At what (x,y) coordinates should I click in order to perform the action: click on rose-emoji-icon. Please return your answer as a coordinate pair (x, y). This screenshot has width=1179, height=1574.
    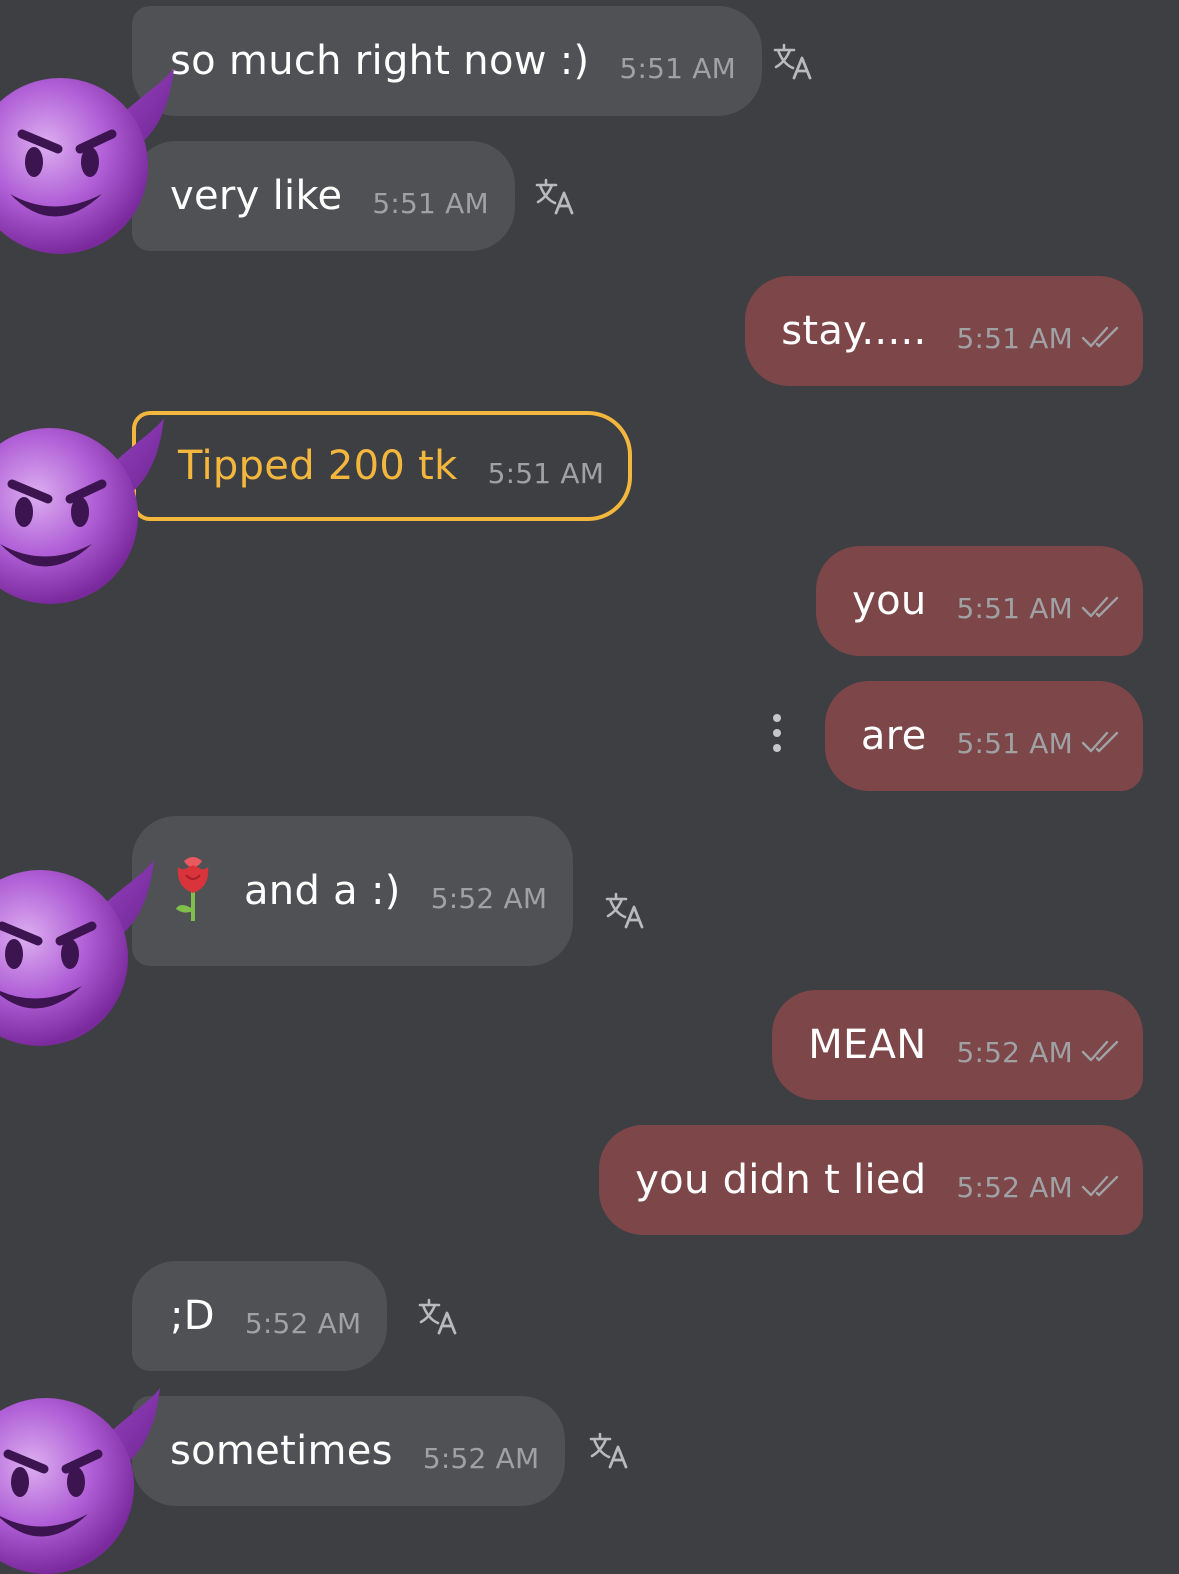
    Looking at the image, I should click on (192, 889).